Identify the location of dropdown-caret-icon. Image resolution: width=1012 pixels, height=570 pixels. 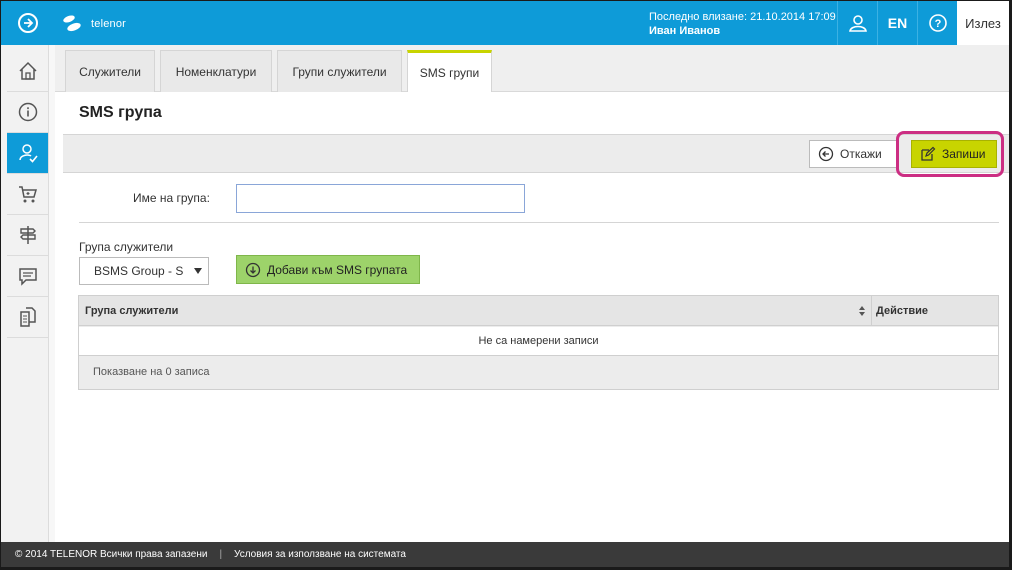
(198, 271).